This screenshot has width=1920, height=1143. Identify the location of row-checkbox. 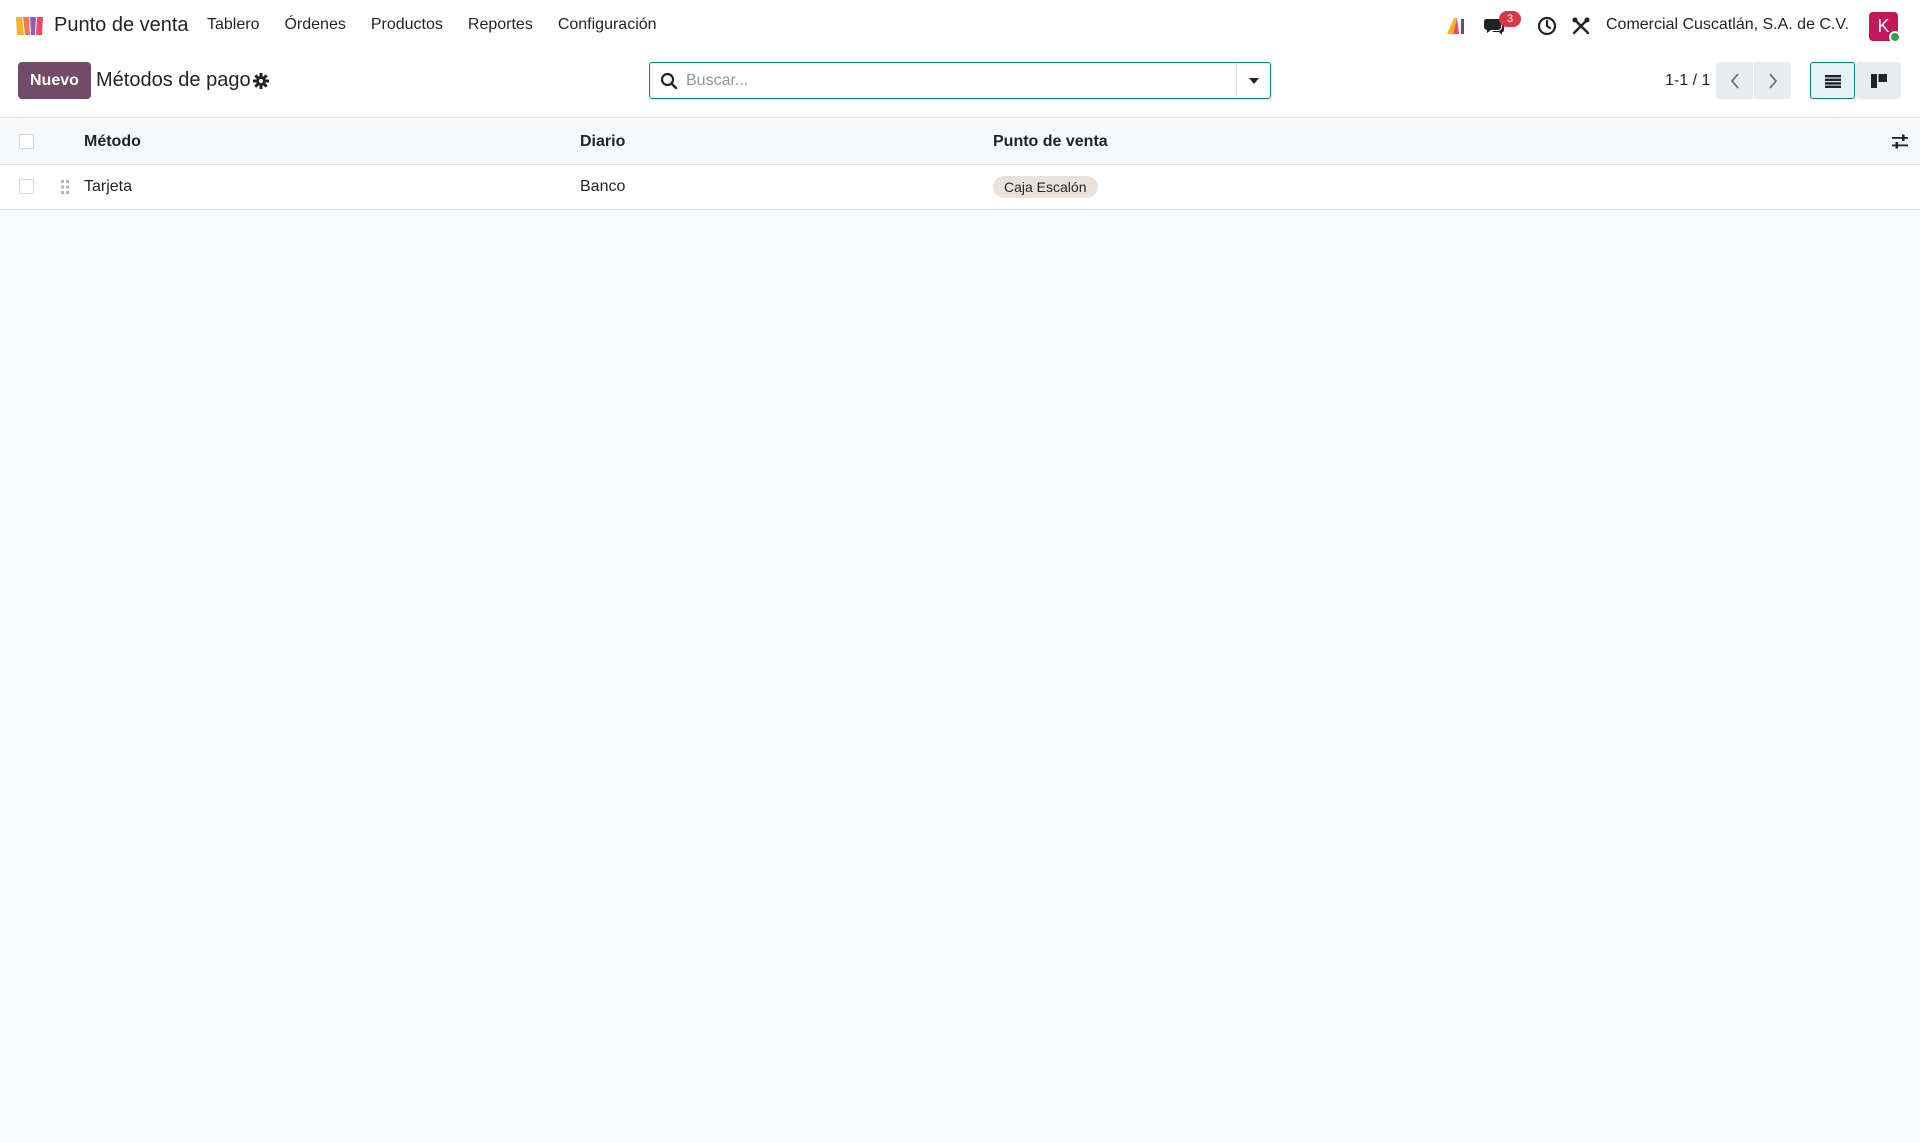
(26, 186).